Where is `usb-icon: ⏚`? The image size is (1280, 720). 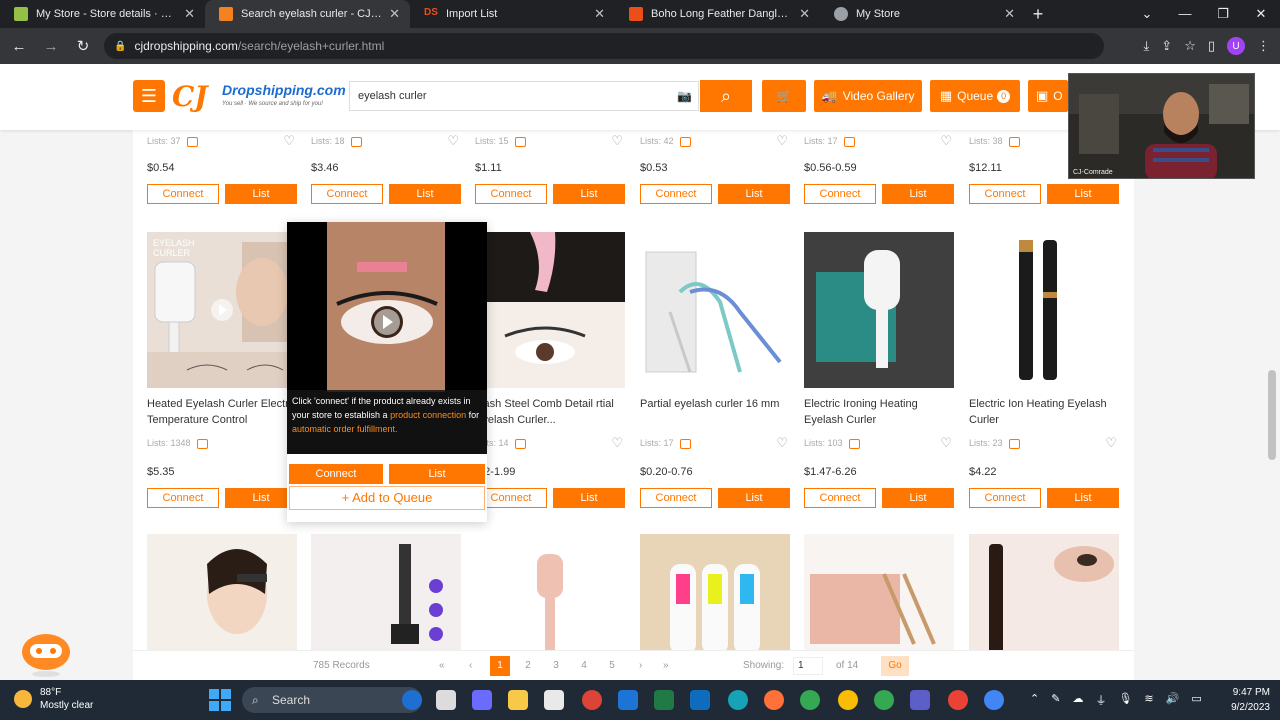
usb-icon: ⏚ is located at coordinates (1100, 700).